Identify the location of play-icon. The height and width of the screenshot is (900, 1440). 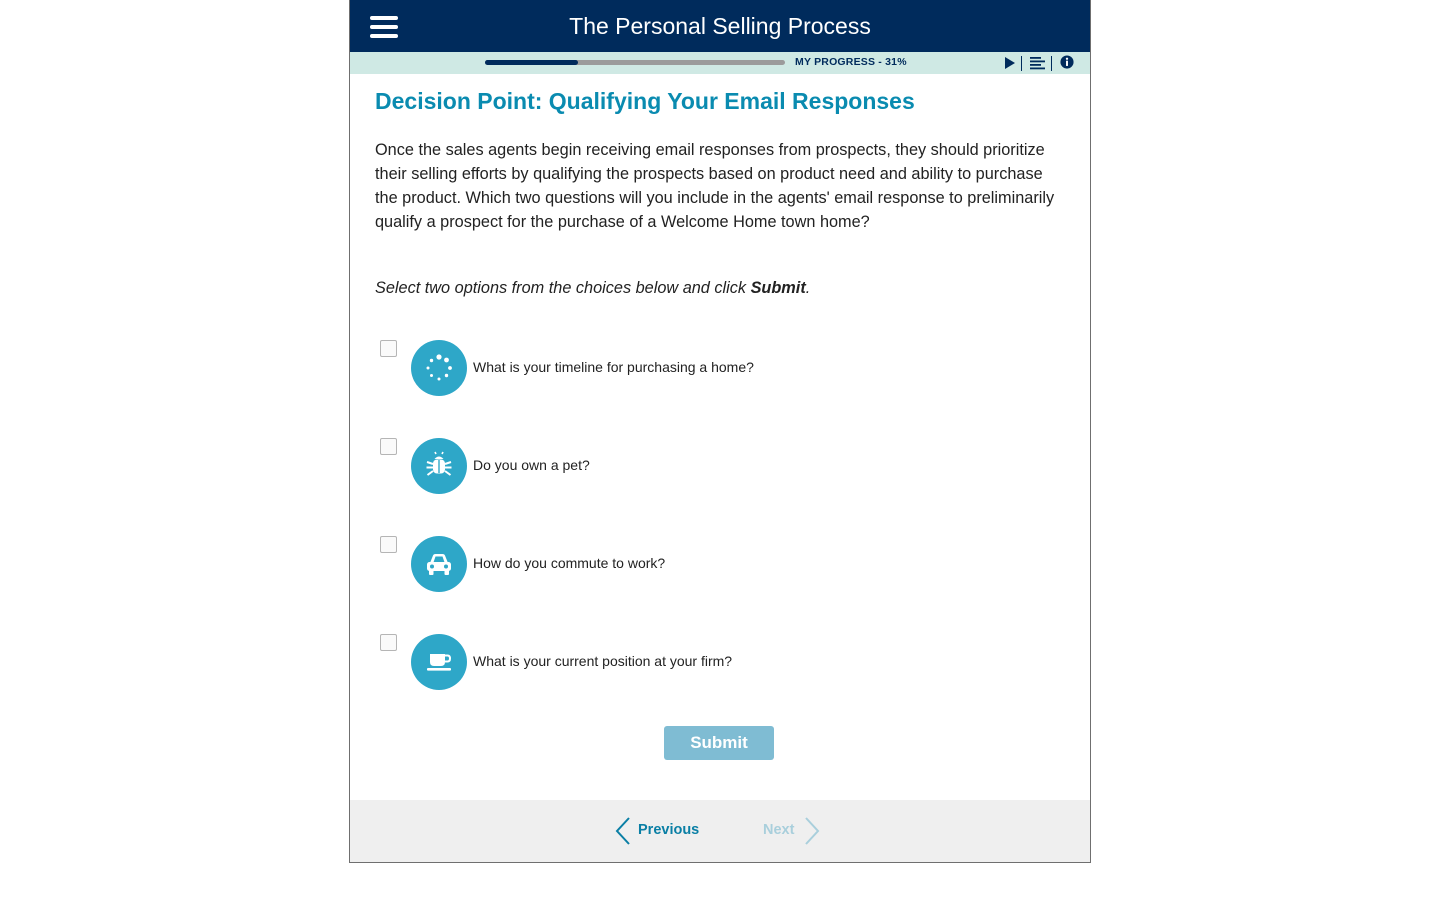
(1010, 63).